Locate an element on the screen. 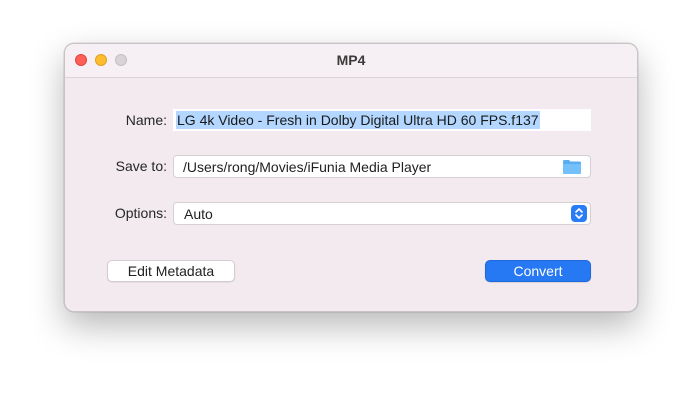 The image size is (700, 395). options-value: Auto is located at coordinates (198, 214).